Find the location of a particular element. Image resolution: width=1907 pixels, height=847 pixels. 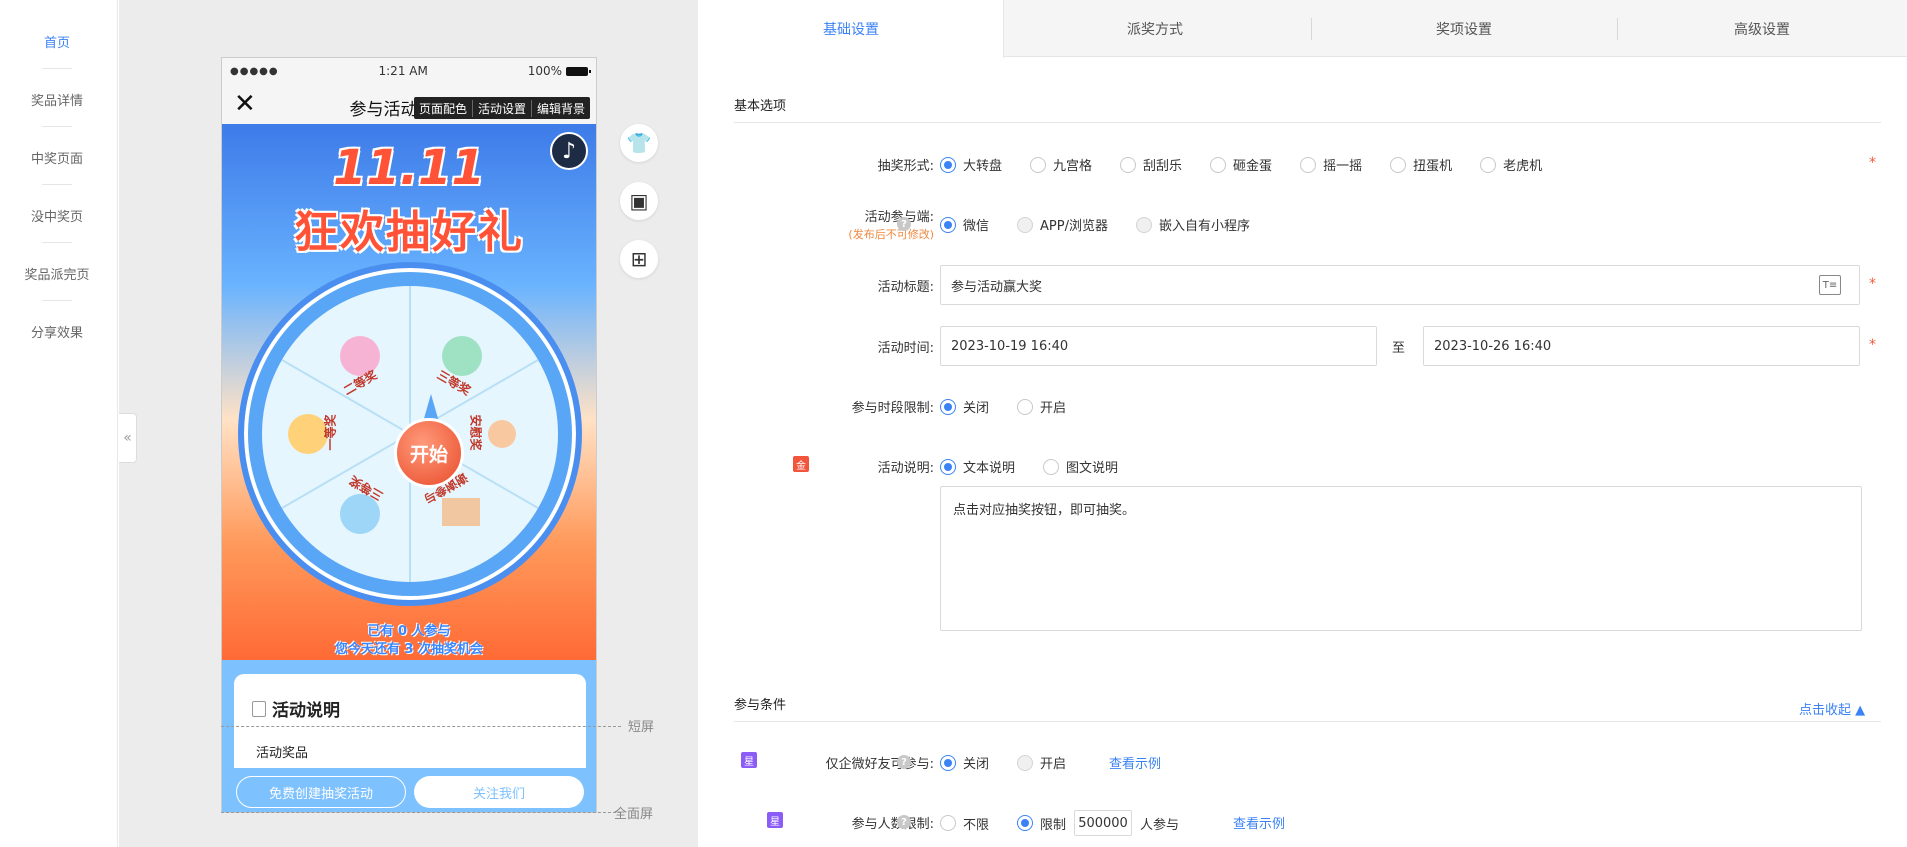

edit-background-button: 编辑背景 is located at coordinates (561, 108).